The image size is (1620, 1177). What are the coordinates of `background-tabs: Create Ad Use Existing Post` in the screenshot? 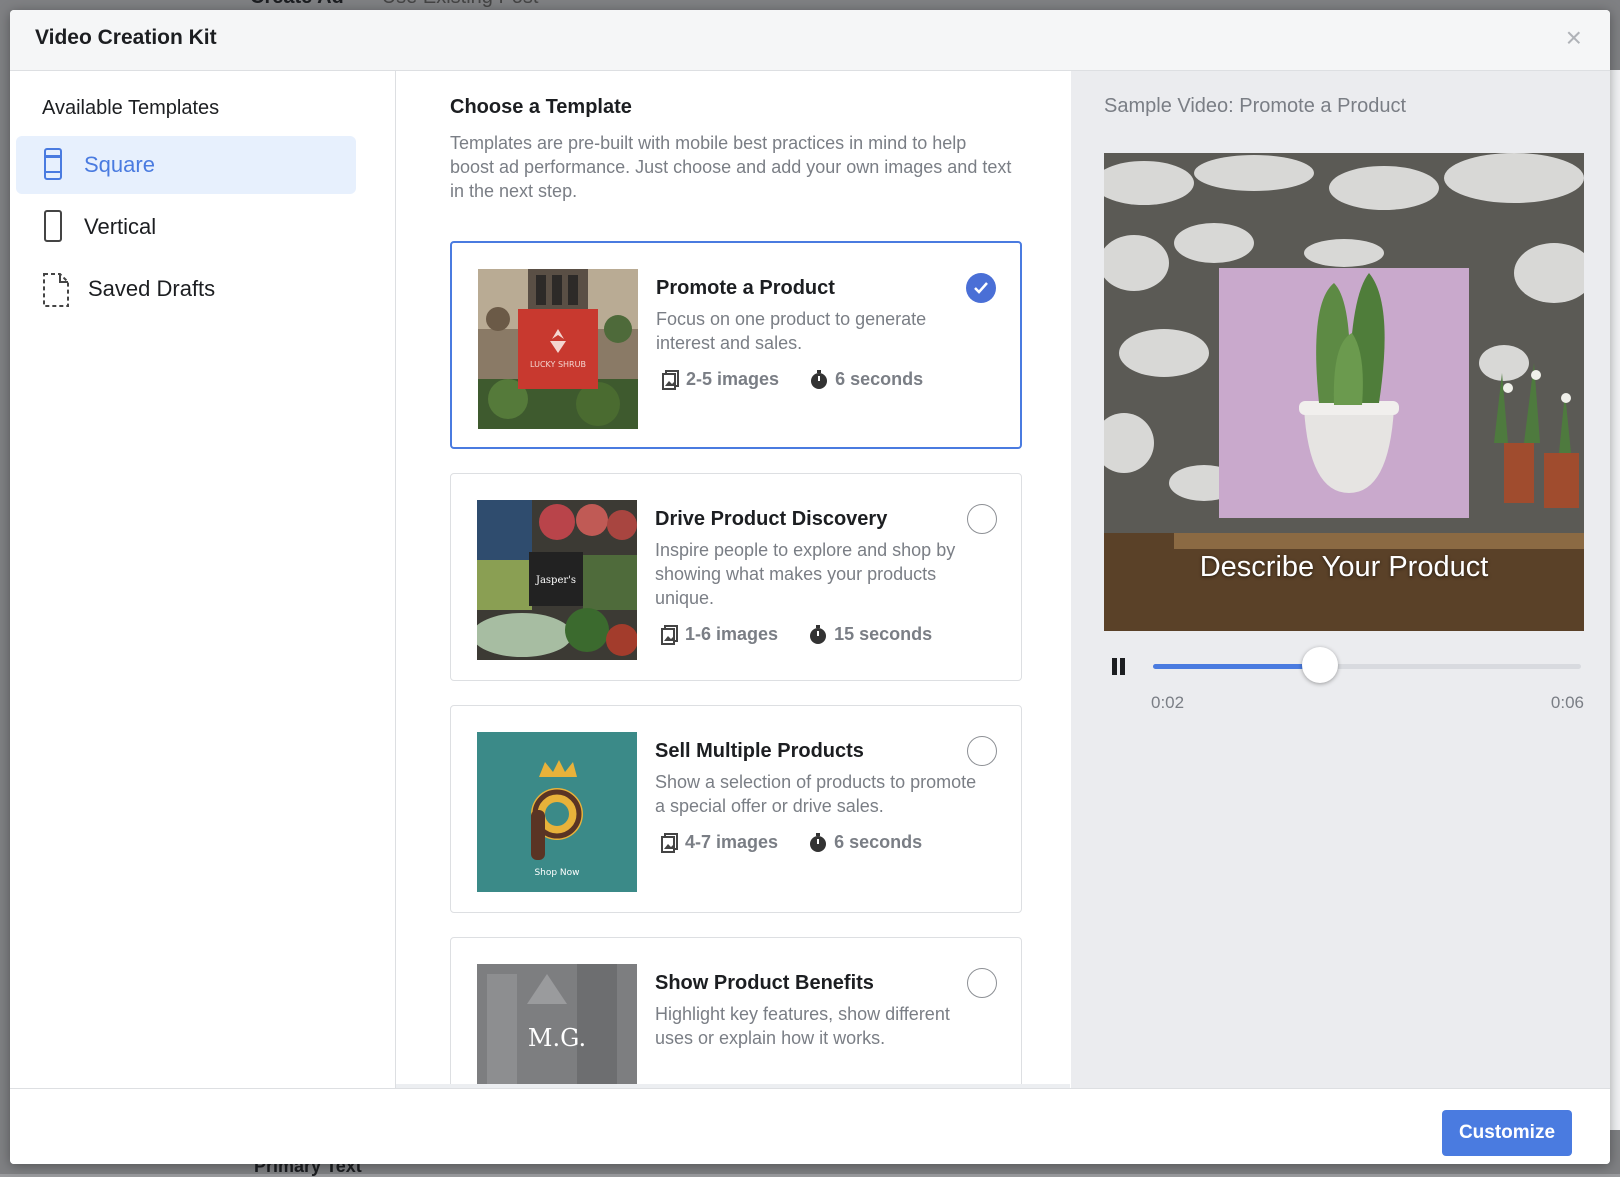 It's located at (394, 4).